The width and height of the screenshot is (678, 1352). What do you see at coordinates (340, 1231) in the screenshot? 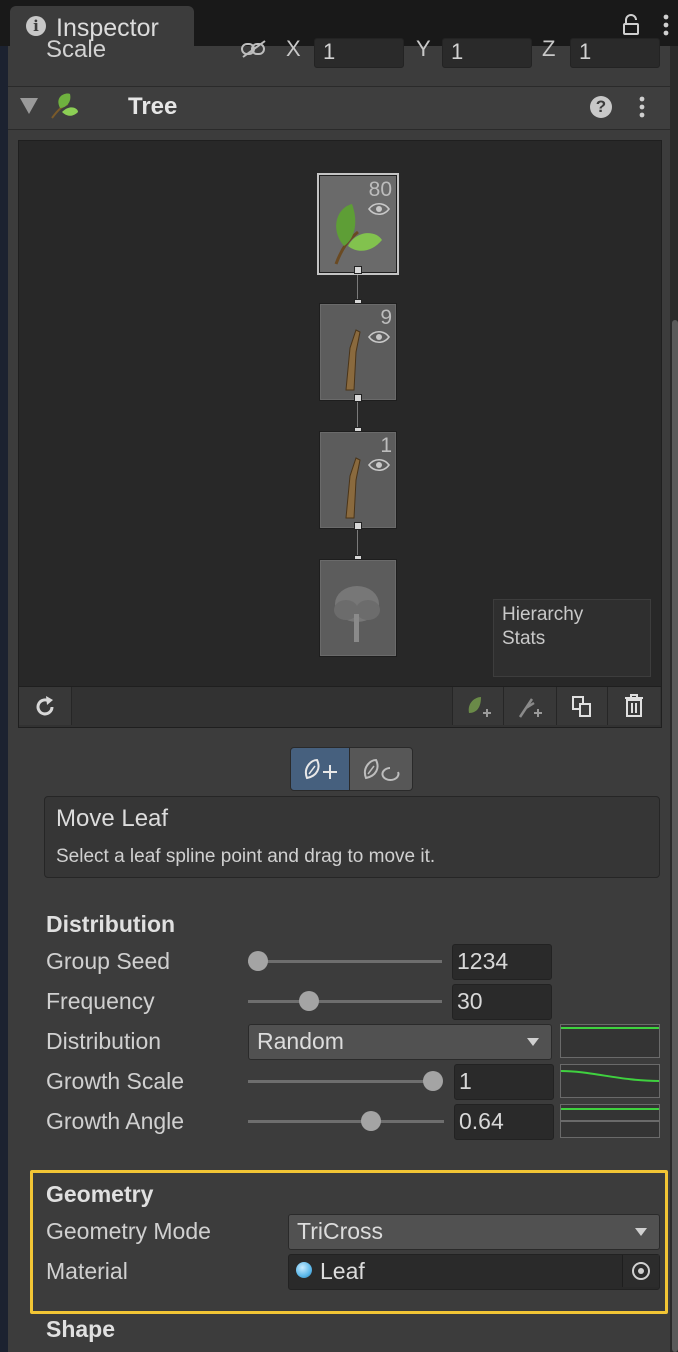
I see `geometry-mode-value: TriCross` at bounding box center [340, 1231].